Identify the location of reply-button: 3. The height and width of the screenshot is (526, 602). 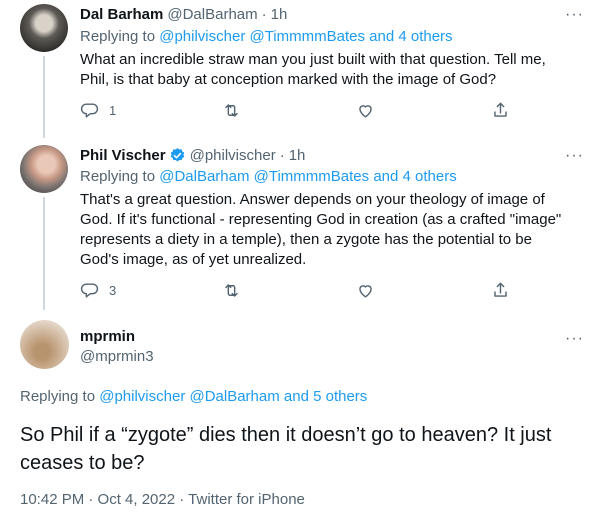
(98, 290).